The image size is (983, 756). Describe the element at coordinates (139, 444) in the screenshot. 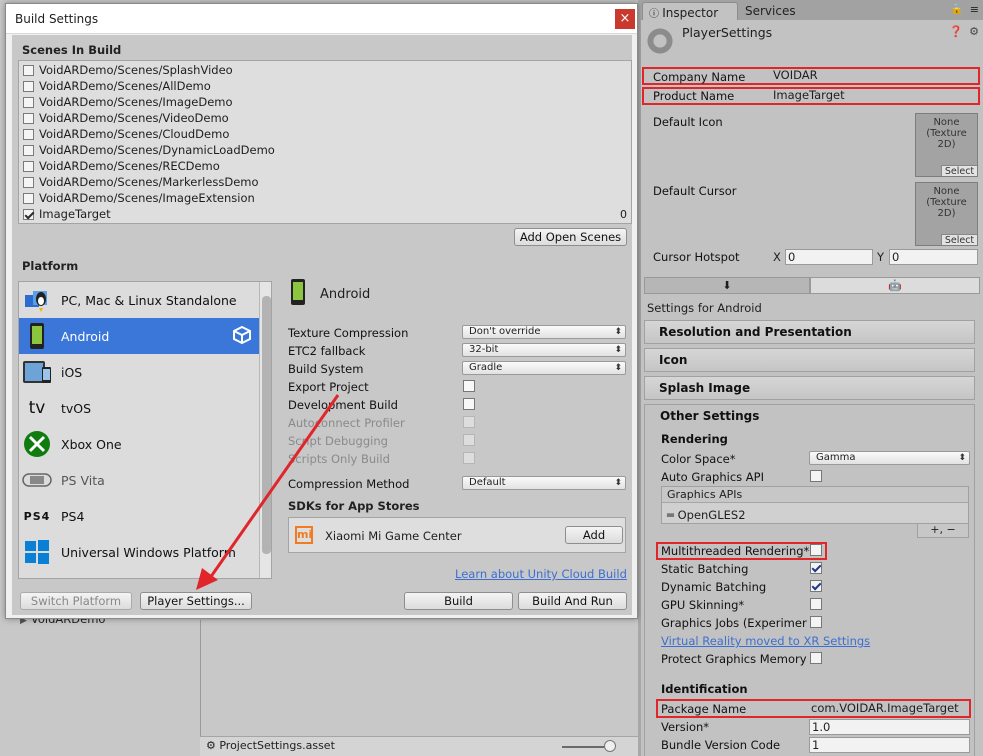

I see `platform-item-xbox: Xbox One` at that location.